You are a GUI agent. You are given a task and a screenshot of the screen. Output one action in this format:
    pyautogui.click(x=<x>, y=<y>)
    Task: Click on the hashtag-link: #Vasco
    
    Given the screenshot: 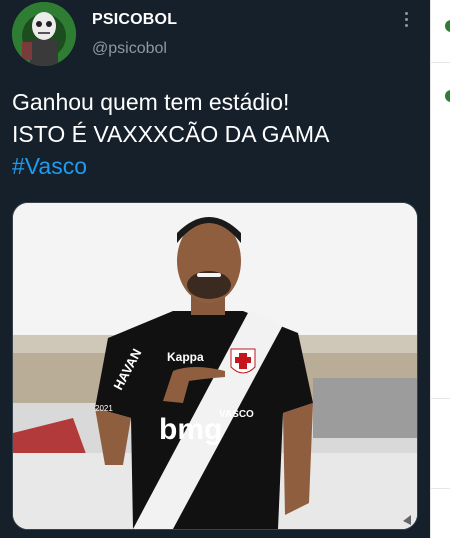 What is the action you would take?
    pyautogui.click(x=212, y=166)
    